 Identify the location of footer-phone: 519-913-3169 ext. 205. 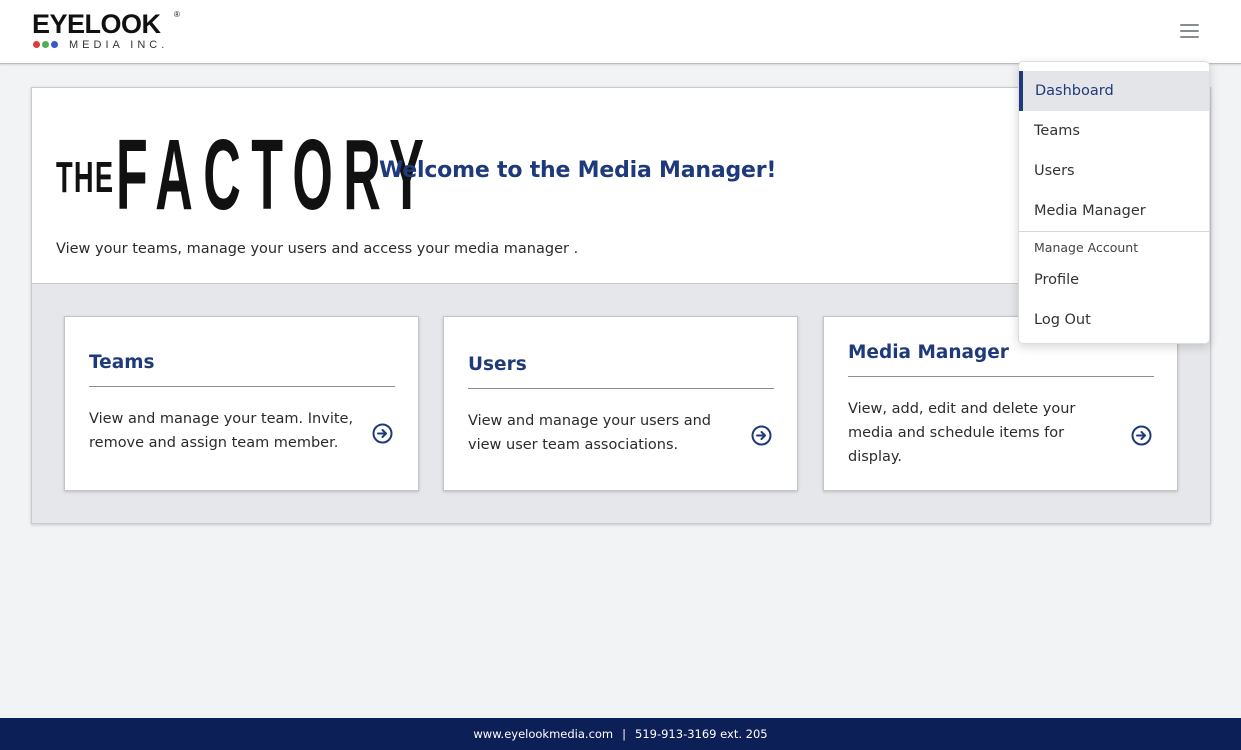
(701, 734).